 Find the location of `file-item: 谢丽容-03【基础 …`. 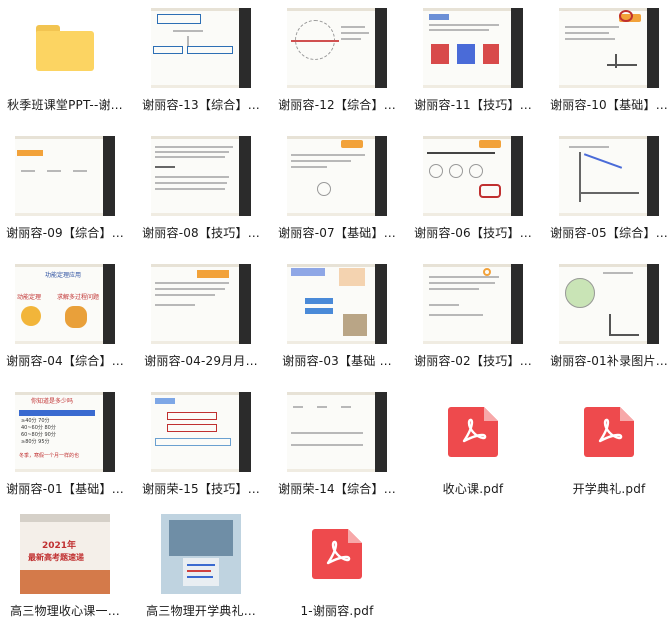

file-item: 谢丽容-03【基础 … is located at coordinates (337, 318).